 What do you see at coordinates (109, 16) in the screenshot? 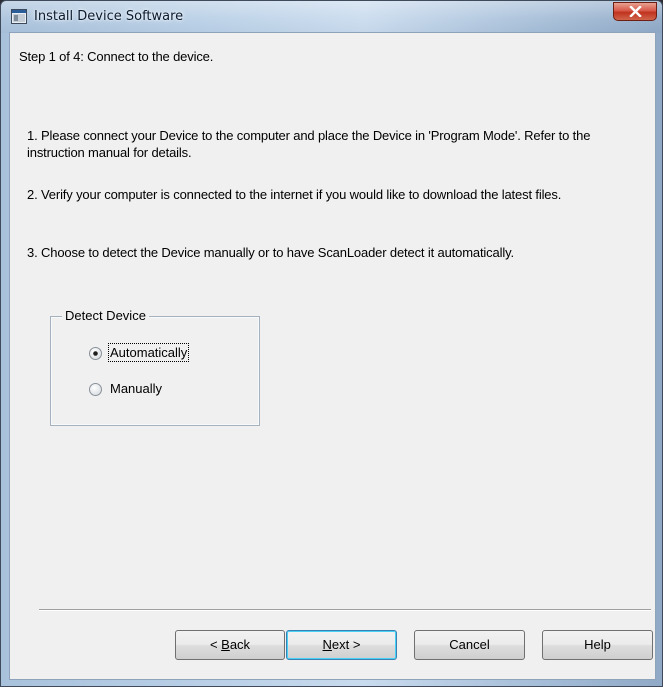
I see `window-title: Install Device Software` at bounding box center [109, 16].